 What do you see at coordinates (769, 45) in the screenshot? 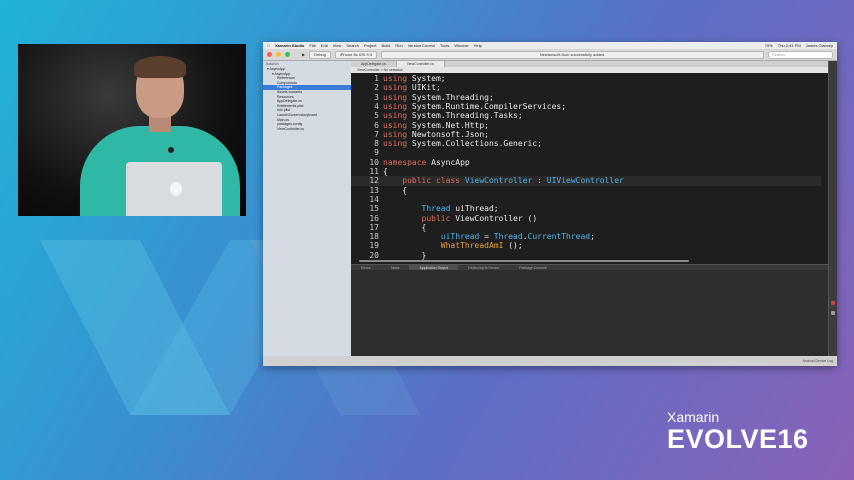
I see `battery-status: 79%` at bounding box center [769, 45].